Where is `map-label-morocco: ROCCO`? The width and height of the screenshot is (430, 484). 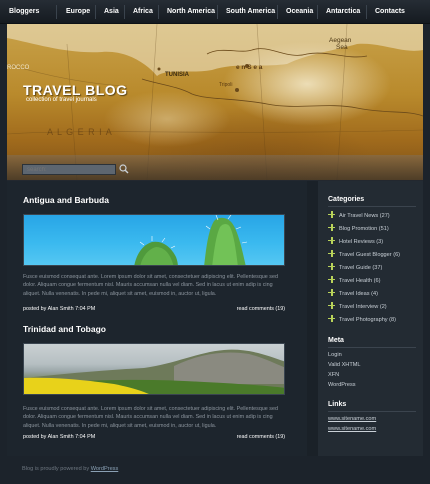
map-label-morocco: ROCCO is located at coordinates (18, 68).